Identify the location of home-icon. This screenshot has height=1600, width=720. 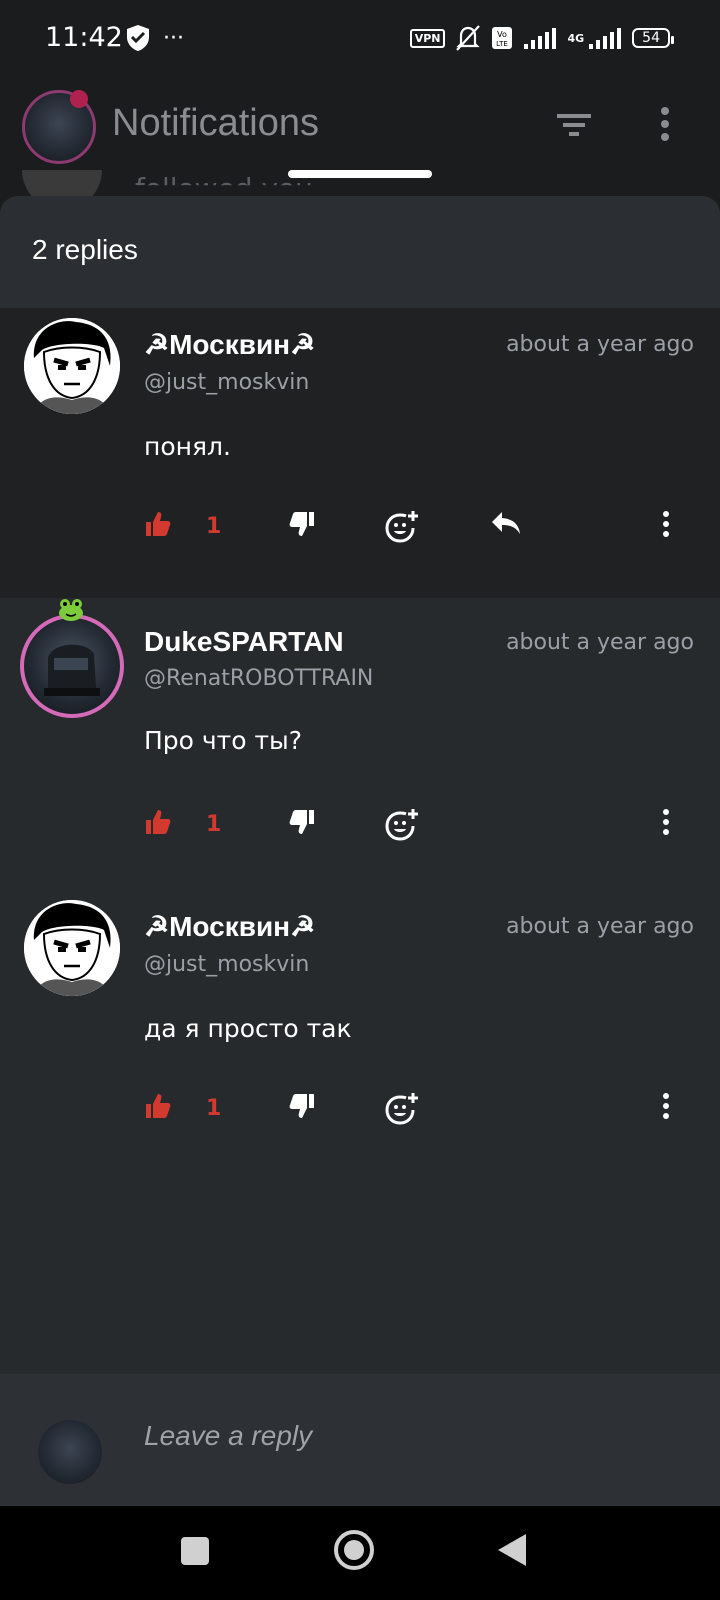
(354, 1550).